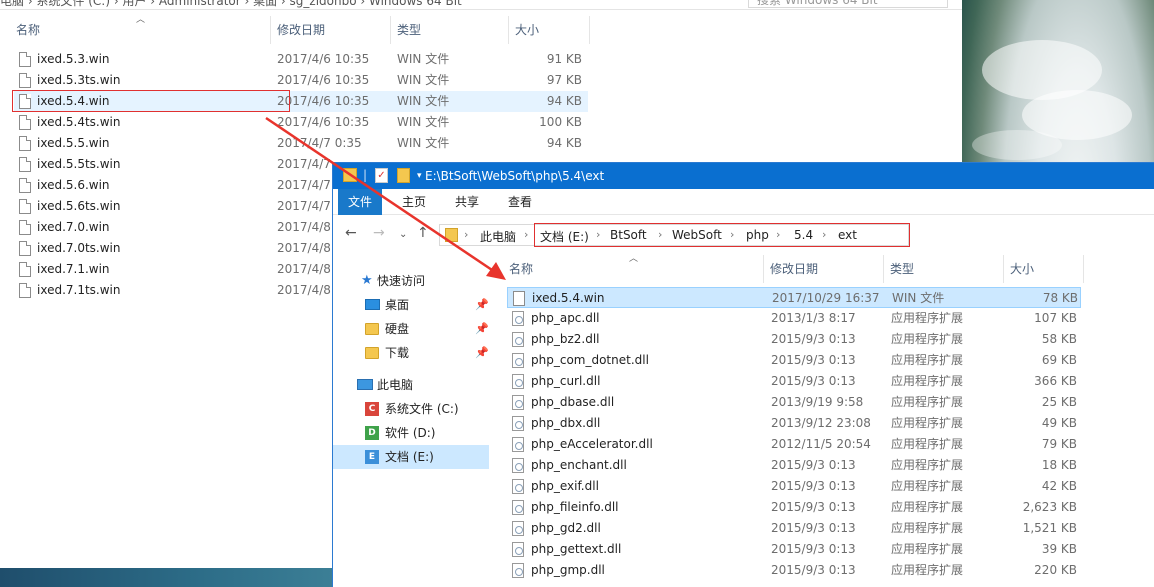 The width and height of the screenshot is (1154, 587). Describe the element at coordinates (1055, 381) in the screenshot. I see `file-size: 366 KB` at that location.